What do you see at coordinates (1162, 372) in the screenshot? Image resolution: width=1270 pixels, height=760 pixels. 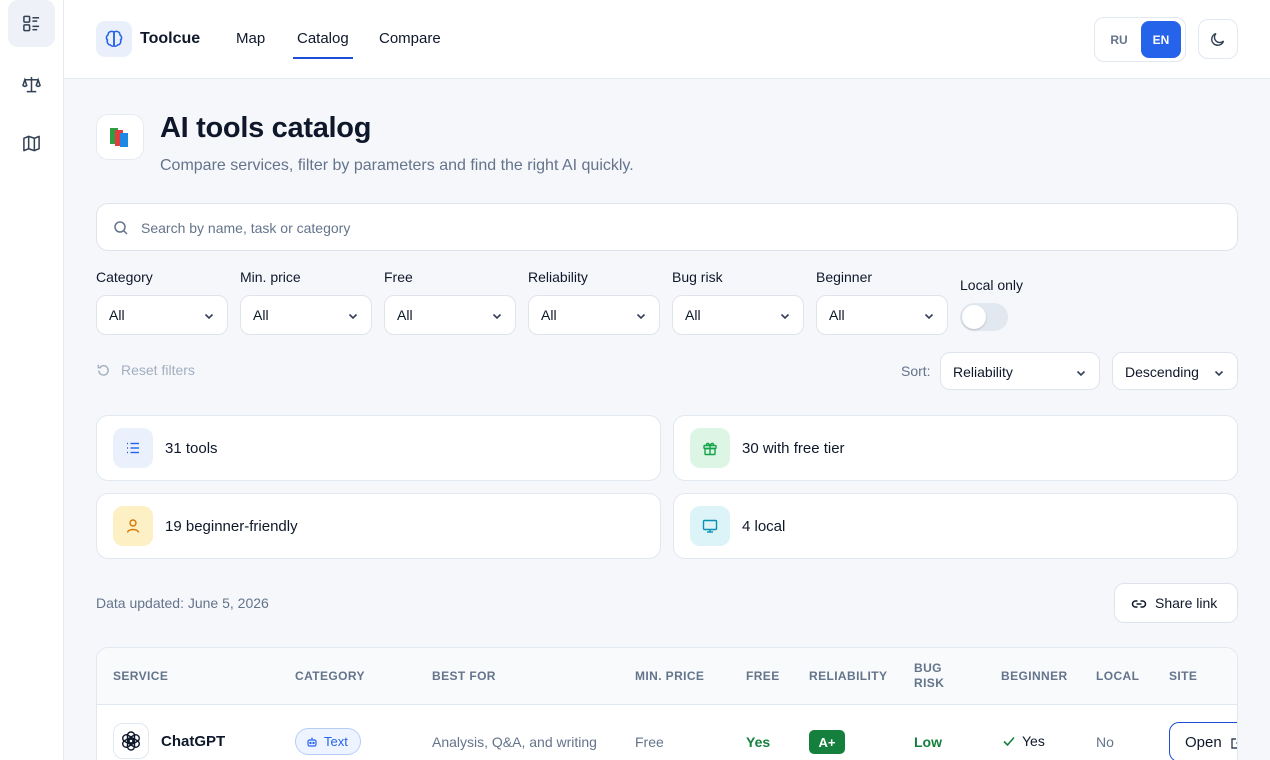 I see `sort-order-value: Descending` at bounding box center [1162, 372].